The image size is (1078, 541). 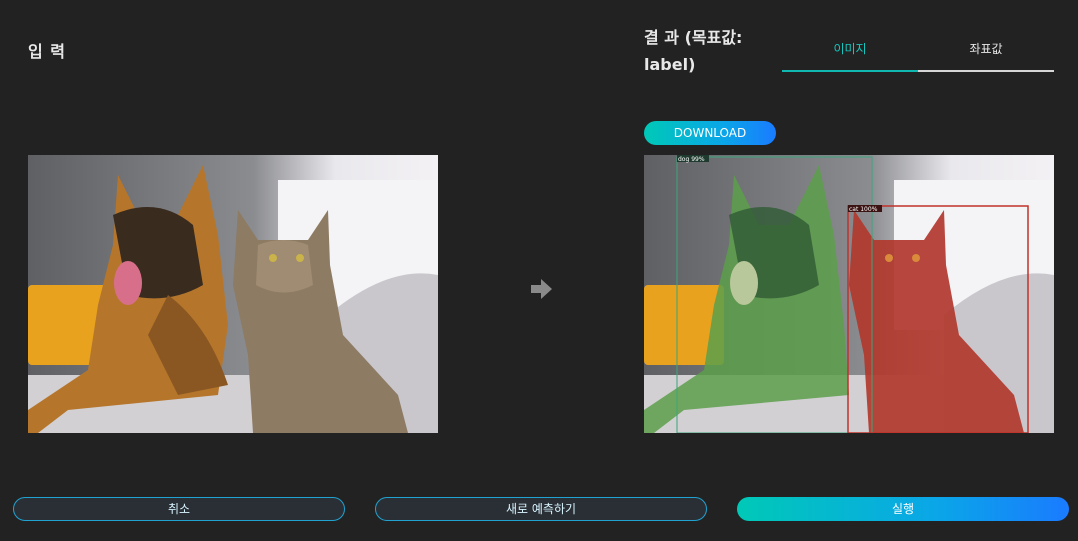 I want to click on cancel-button: 취소, so click(x=179, y=509).